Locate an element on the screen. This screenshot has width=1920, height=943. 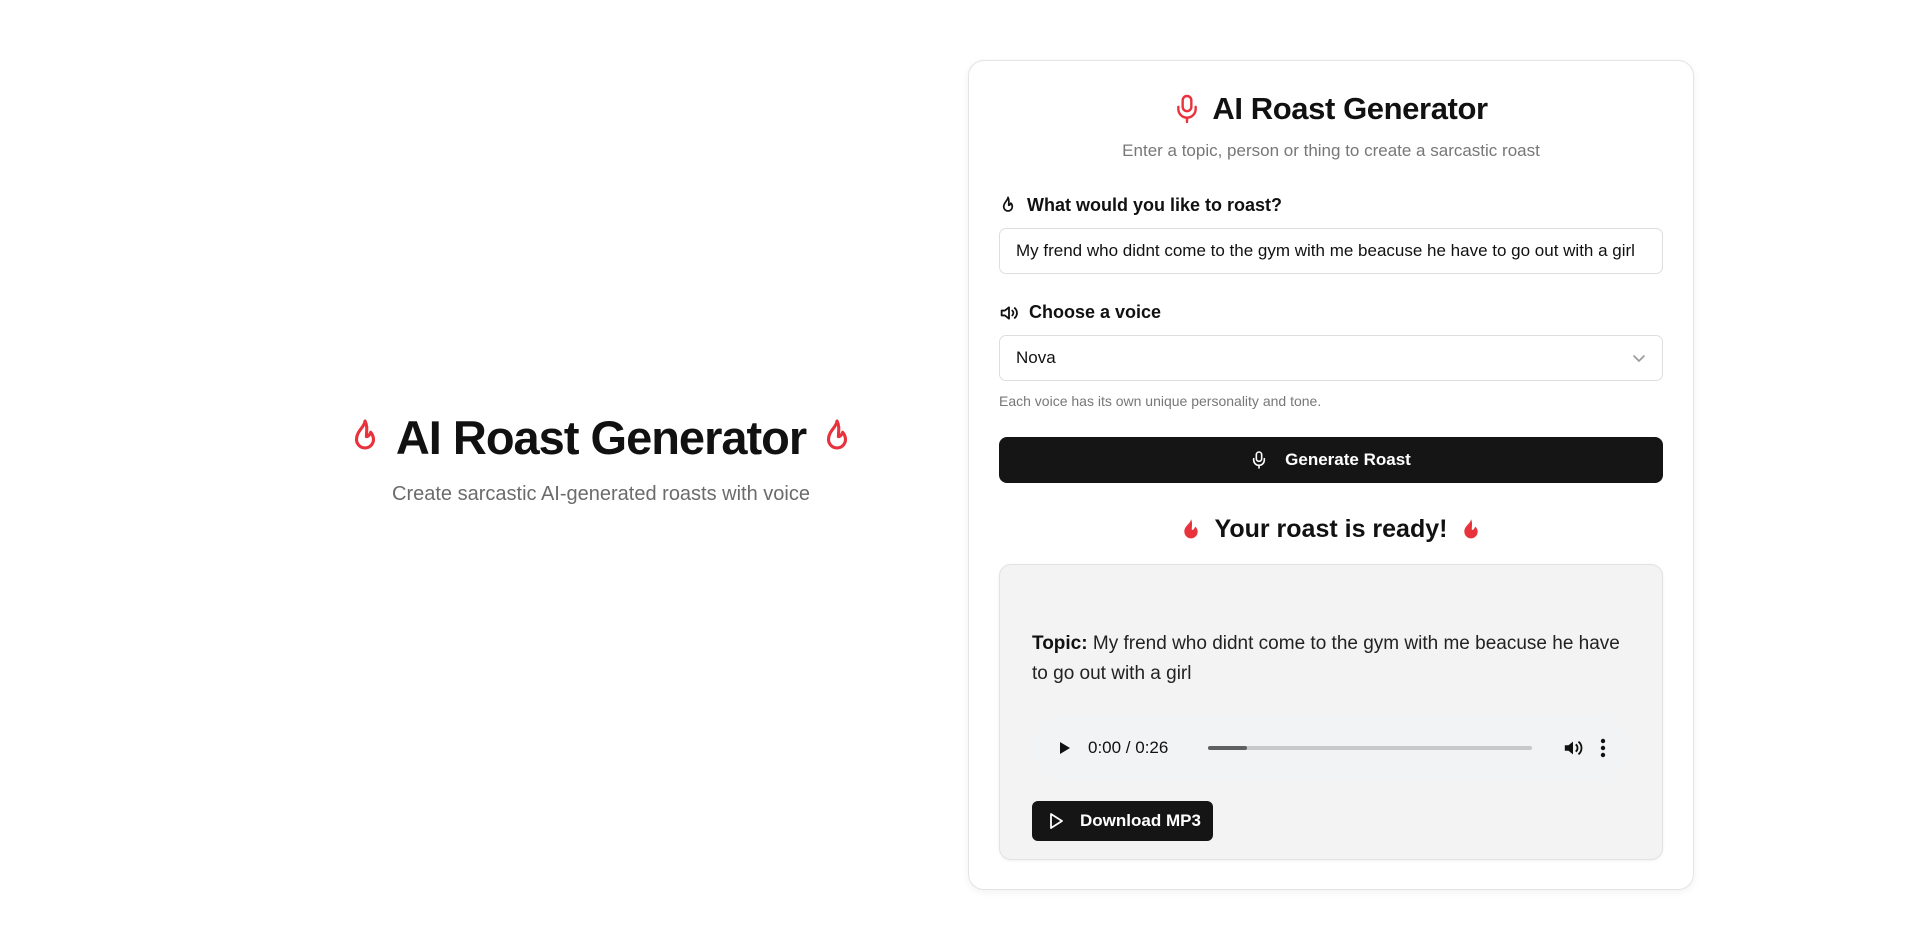
voice-select-value: Nova is located at coordinates (1036, 357).